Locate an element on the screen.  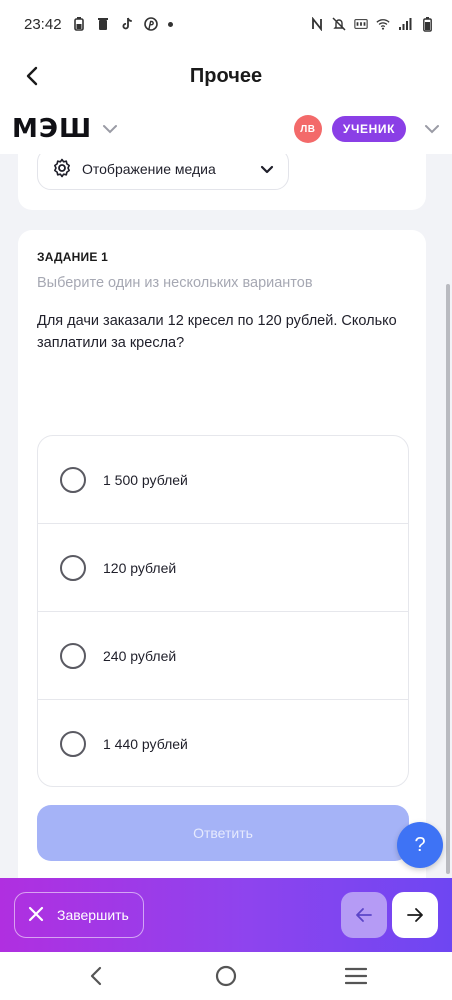
system-navigation is located at coordinates (226, 976).